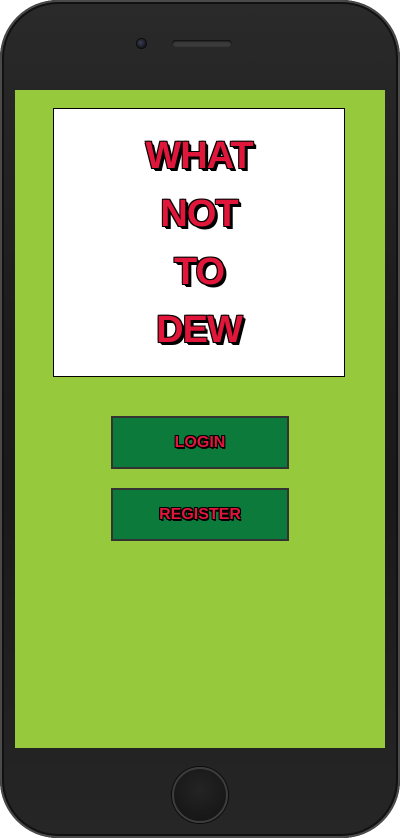 This screenshot has height=838, width=400. Describe the element at coordinates (199, 329) in the screenshot. I see `app-title-line: DEW` at that location.